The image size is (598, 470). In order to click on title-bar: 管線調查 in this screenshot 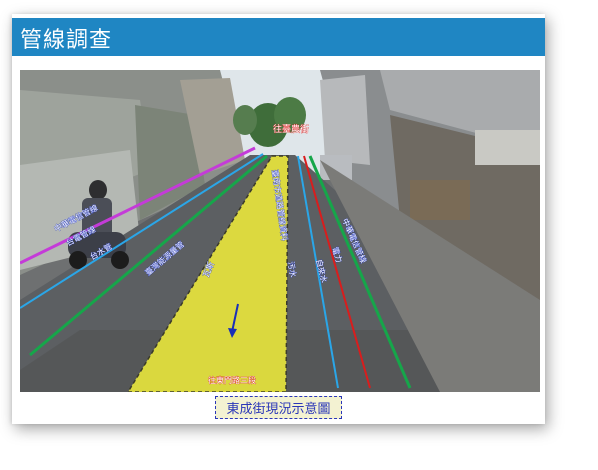, I will do `click(278, 37)`.